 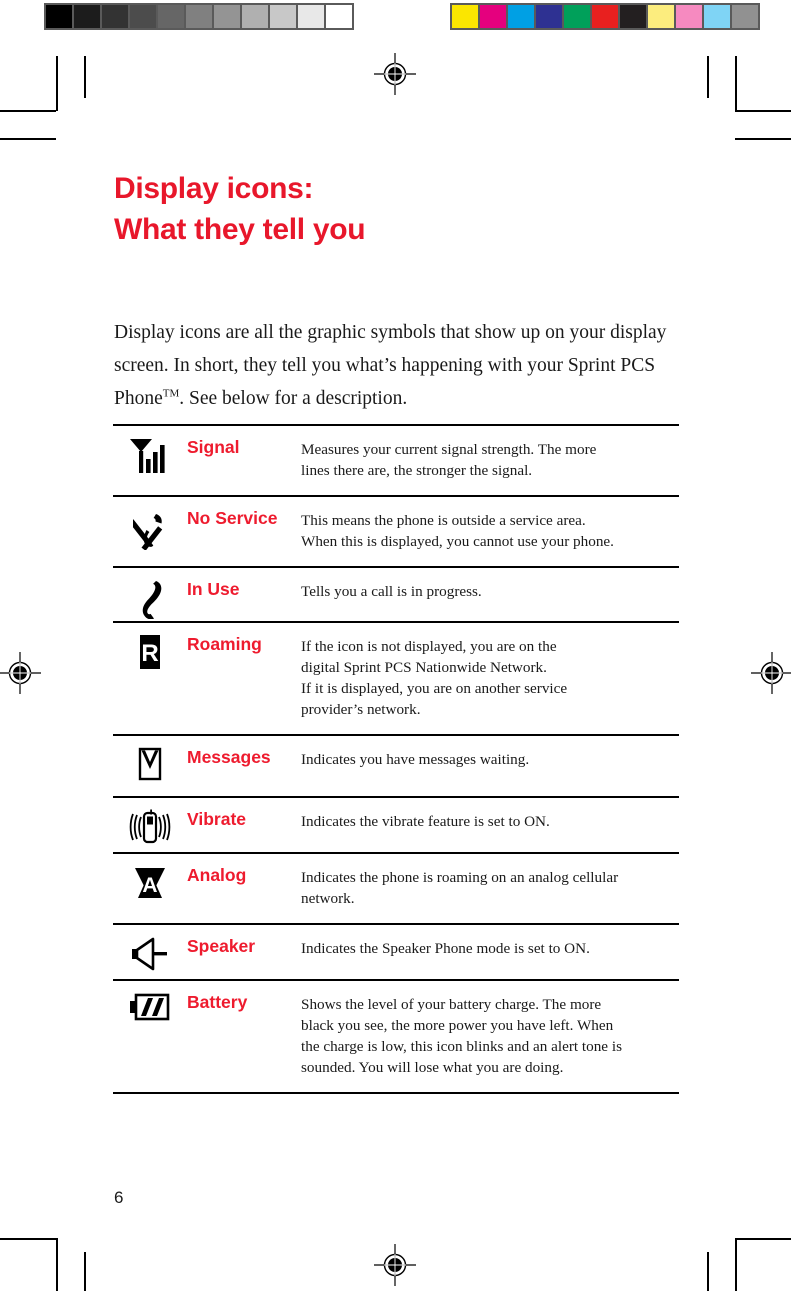 I want to click on table-row: In Use Tells you a call is in progress., so click(x=396, y=593).